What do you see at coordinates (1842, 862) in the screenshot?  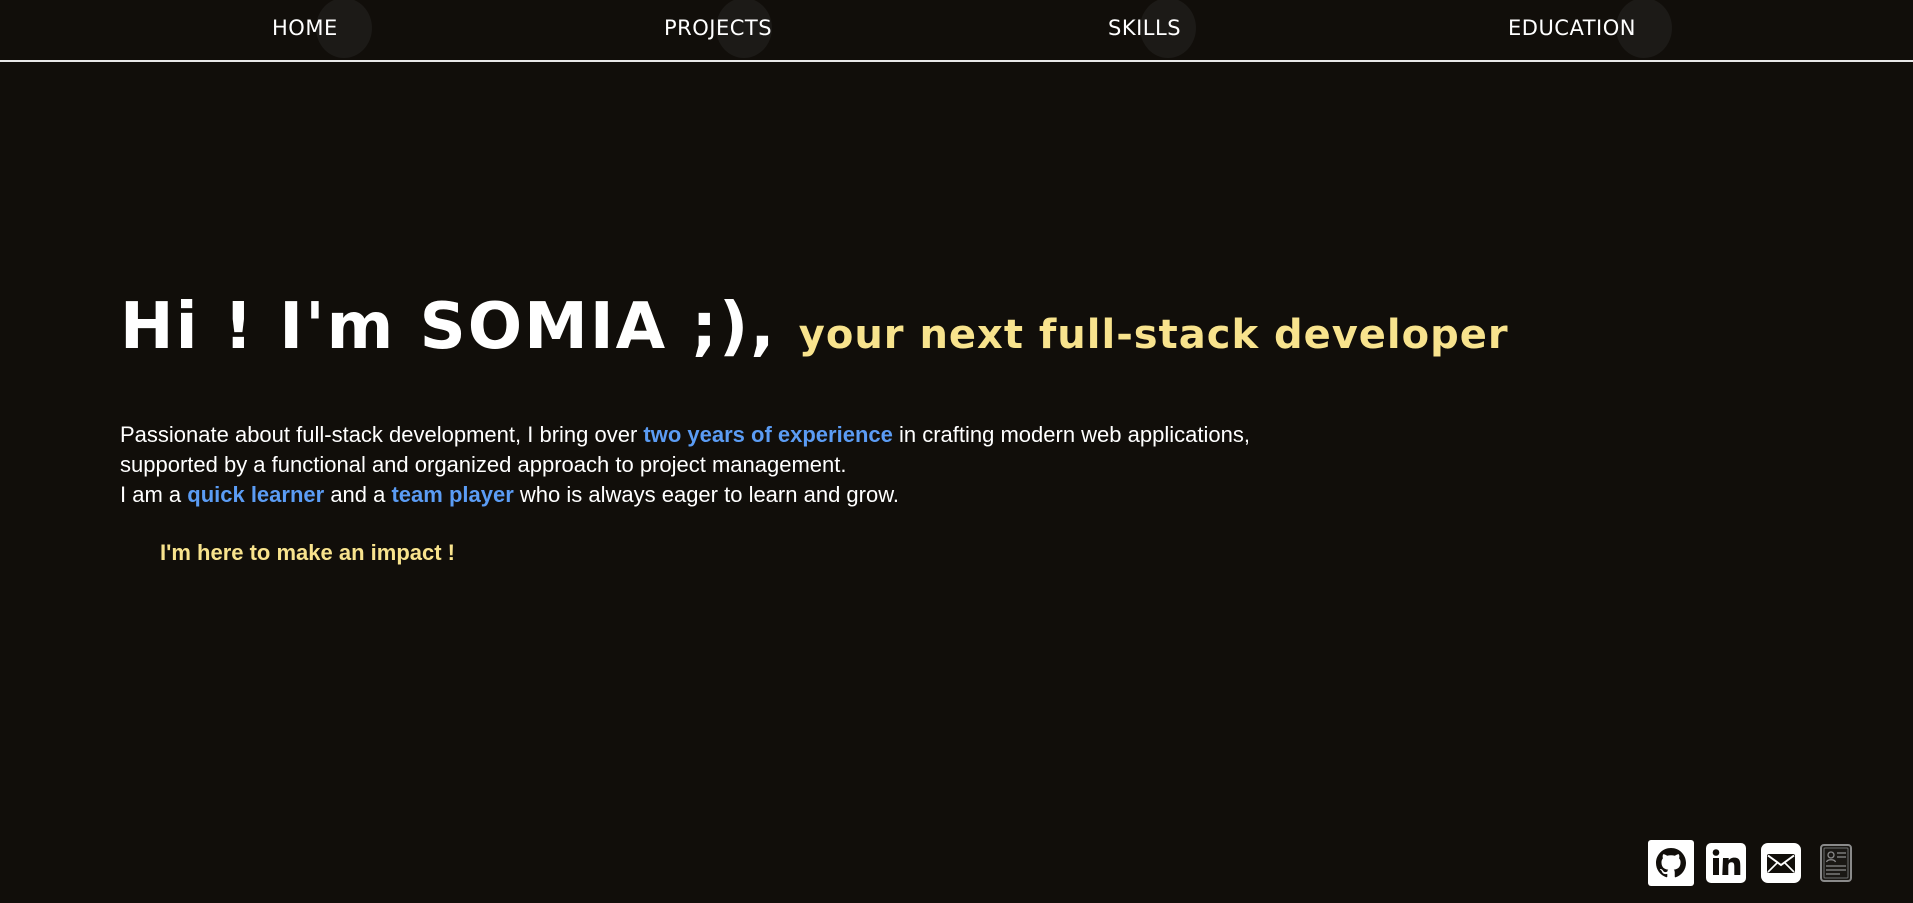 I see `resume-icon` at bounding box center [1842, 862].